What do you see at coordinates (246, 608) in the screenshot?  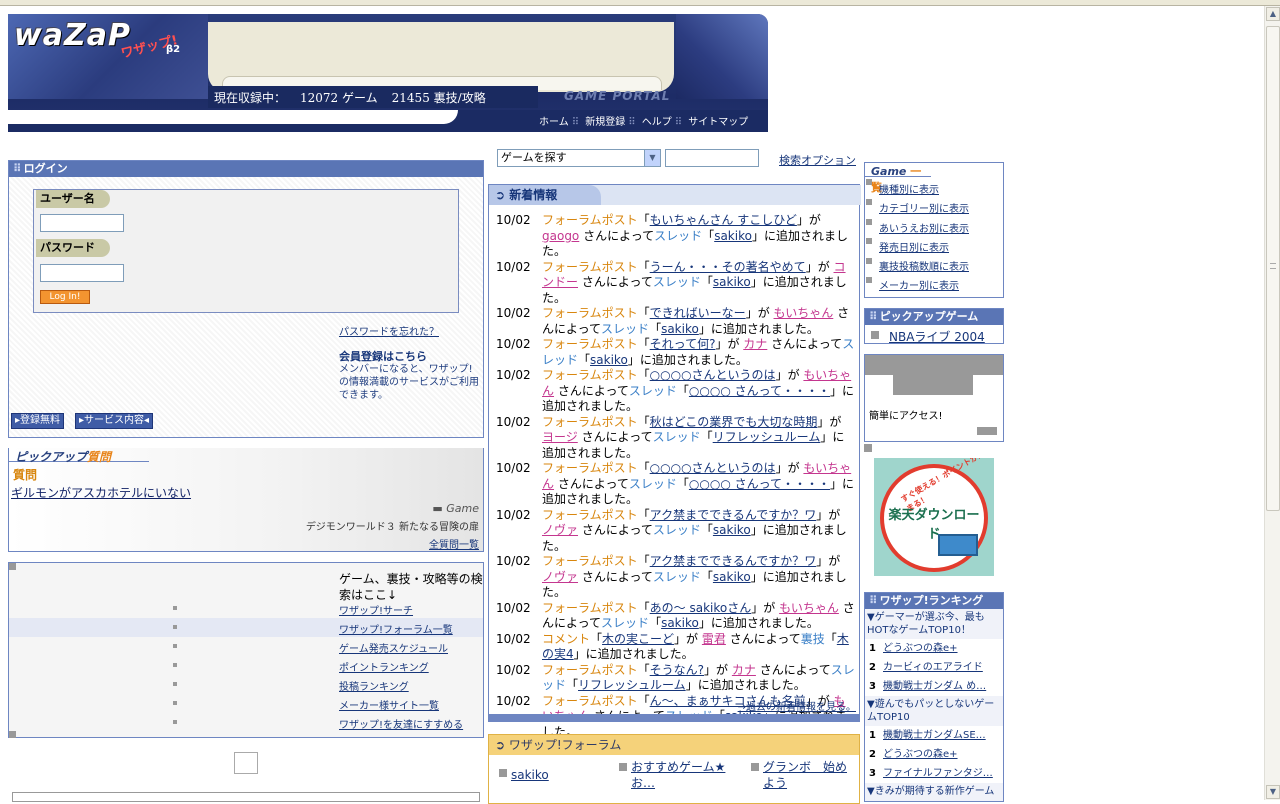 I see `menu-item: ワザップ!サーチ` at bounding box center [246, 608].